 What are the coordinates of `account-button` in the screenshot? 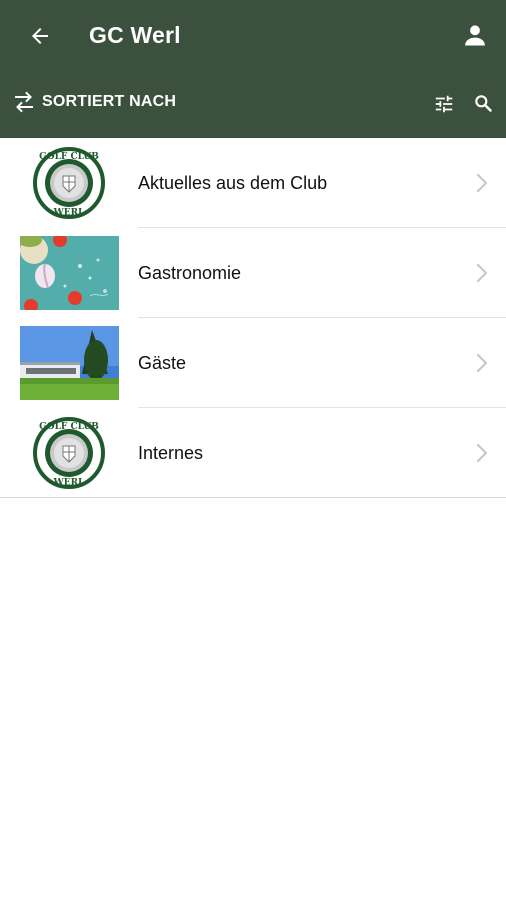 It's located at (475, 35).